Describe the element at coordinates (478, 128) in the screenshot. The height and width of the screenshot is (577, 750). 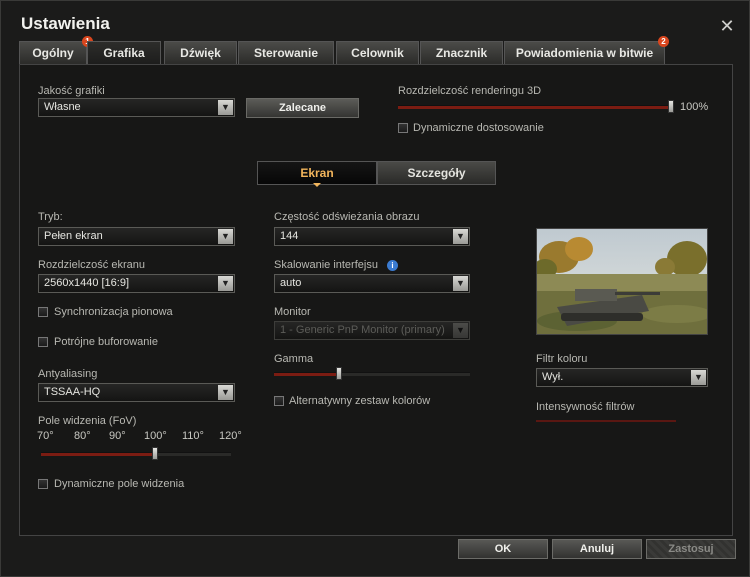
I see `dynamic-adjust-label: Dynamiczne dostosowanie` at that location.